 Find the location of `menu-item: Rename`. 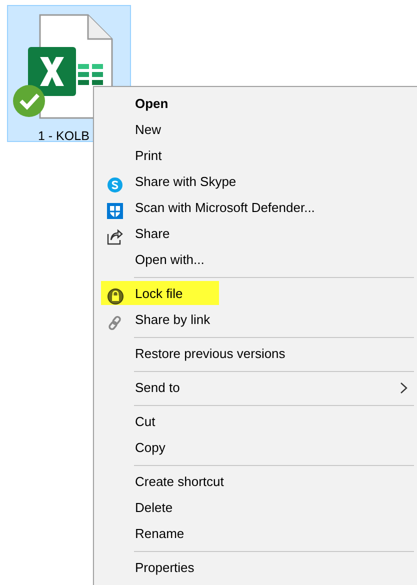

menu-item: Rename is located at coordinates (255, 534).